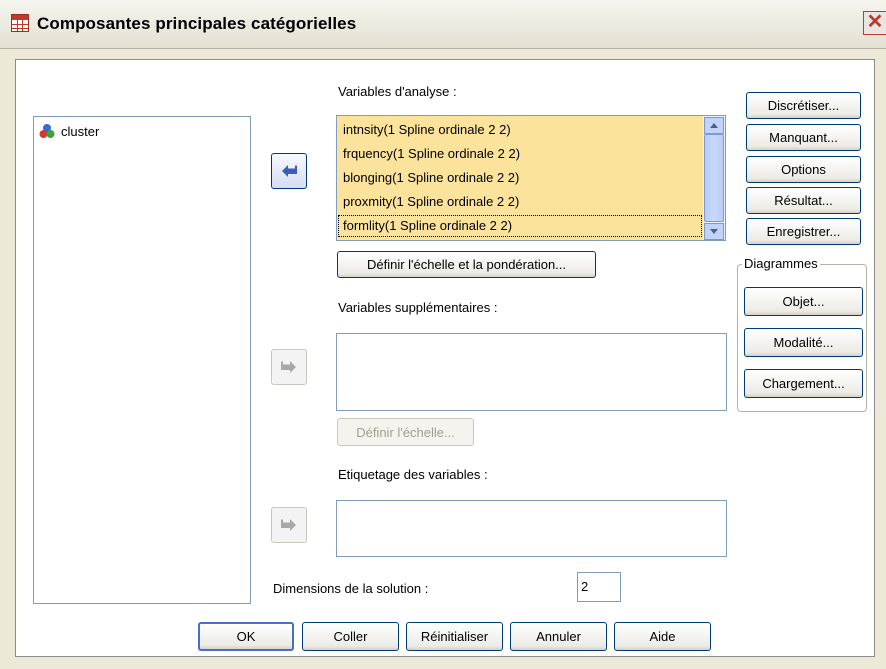 The image size is (886, 669). I want to click on chevron-up-icon, so click(714, 125).